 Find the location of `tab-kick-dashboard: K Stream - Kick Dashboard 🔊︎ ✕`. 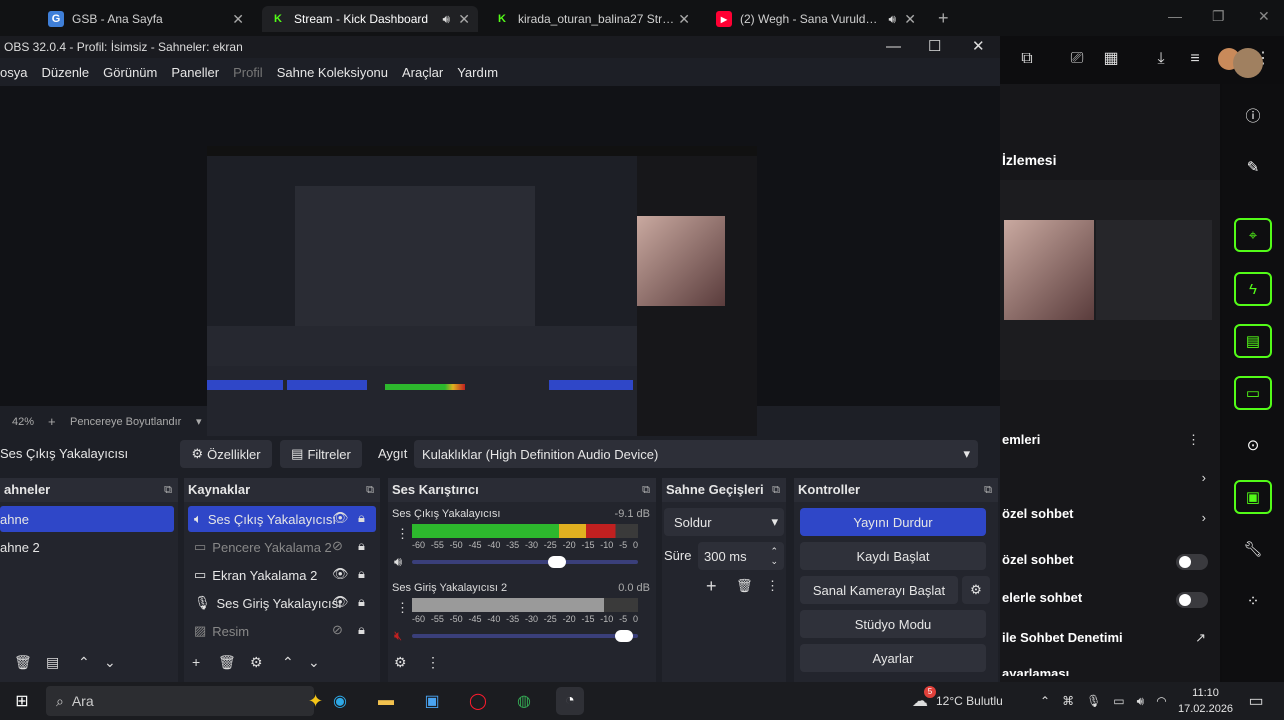

tab-kick-dashboard: K Stream - Kick Dashboard 🔊︎ ✕ is located at coordinates (370, 19).